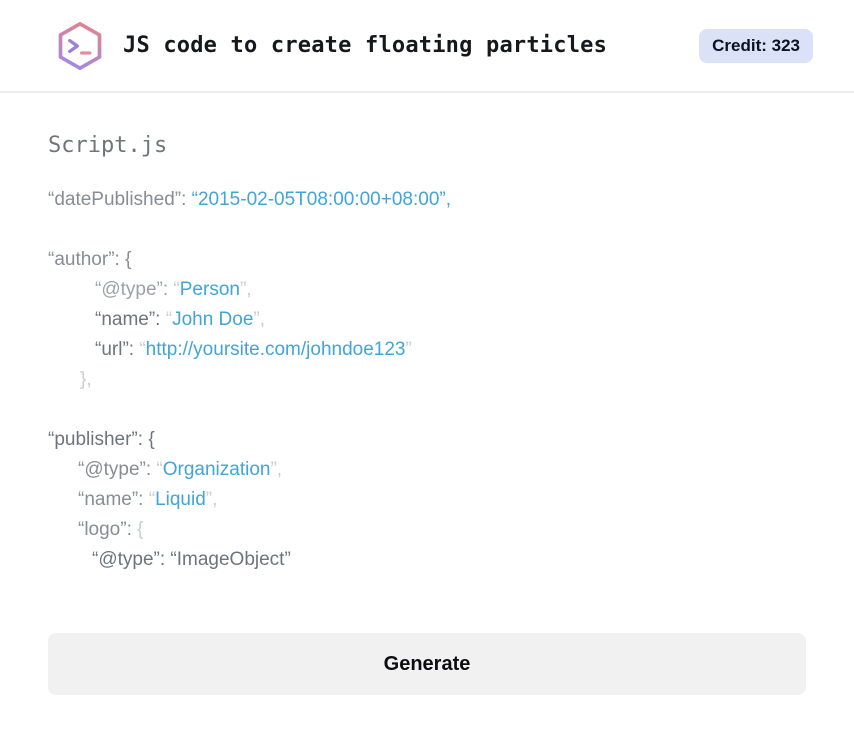  What do you see at coordinates (90, 259) in the screenshot?
I see `code-segment: “author”: {` at bounding box center [90, 259].